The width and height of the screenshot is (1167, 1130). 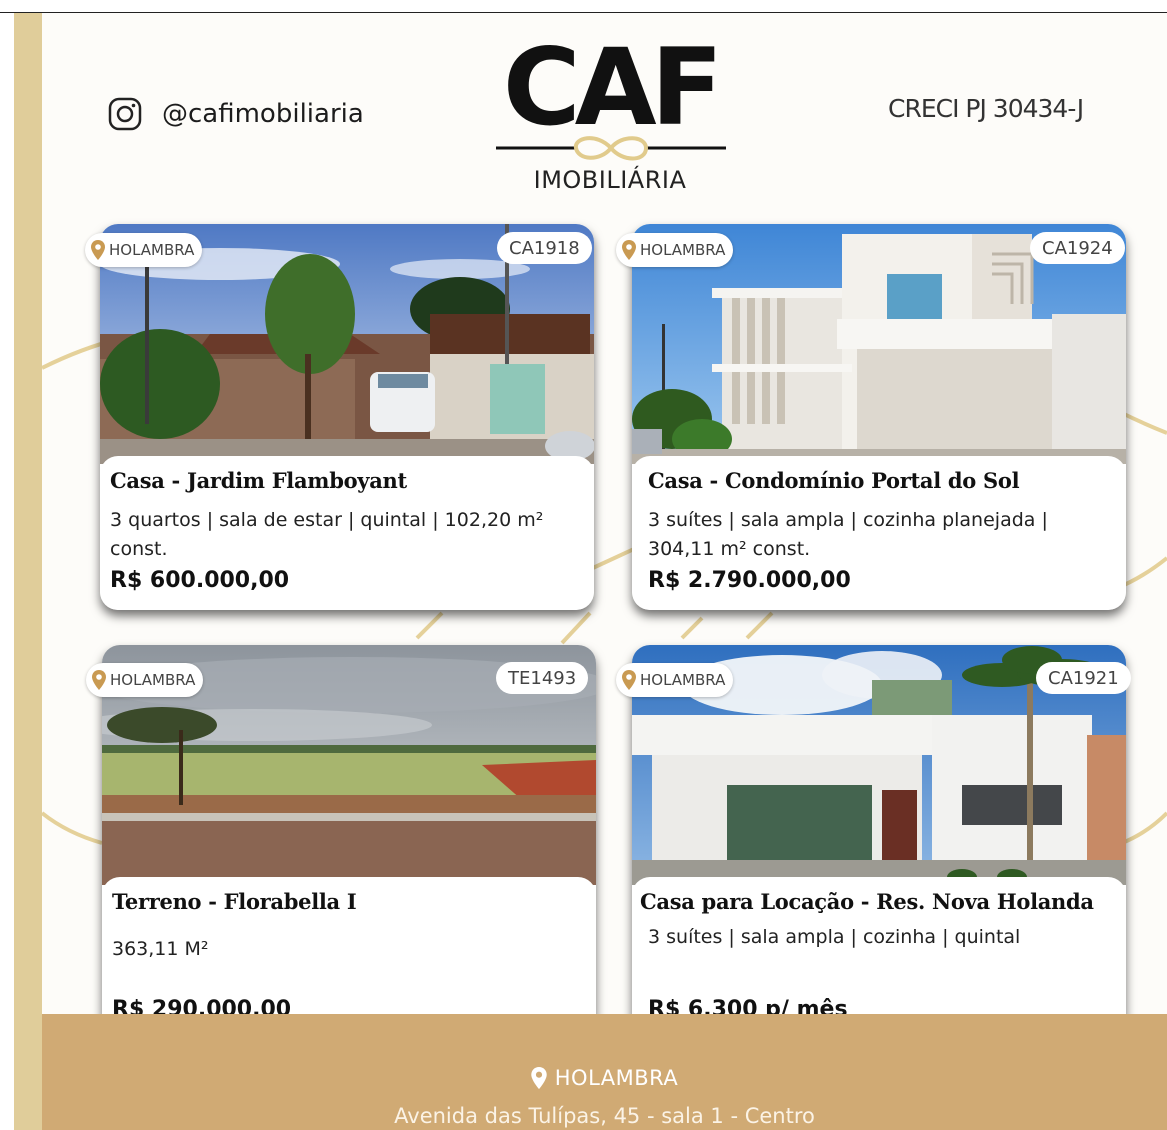 I want to click on listing-title: Casa - Jardim Flamboyant, so click(x=258, y=480).